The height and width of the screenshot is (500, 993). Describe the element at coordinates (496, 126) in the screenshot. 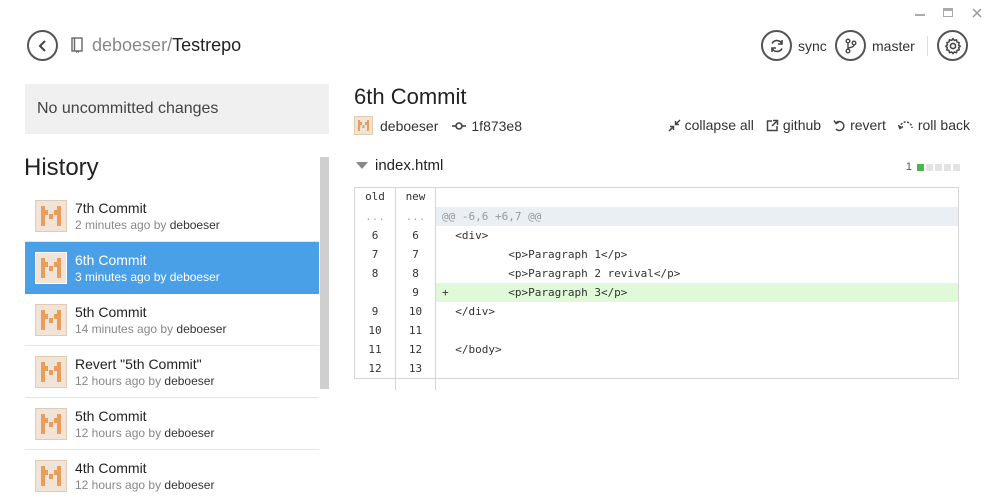

I see `commit-sha: 1f873e8` at that location.